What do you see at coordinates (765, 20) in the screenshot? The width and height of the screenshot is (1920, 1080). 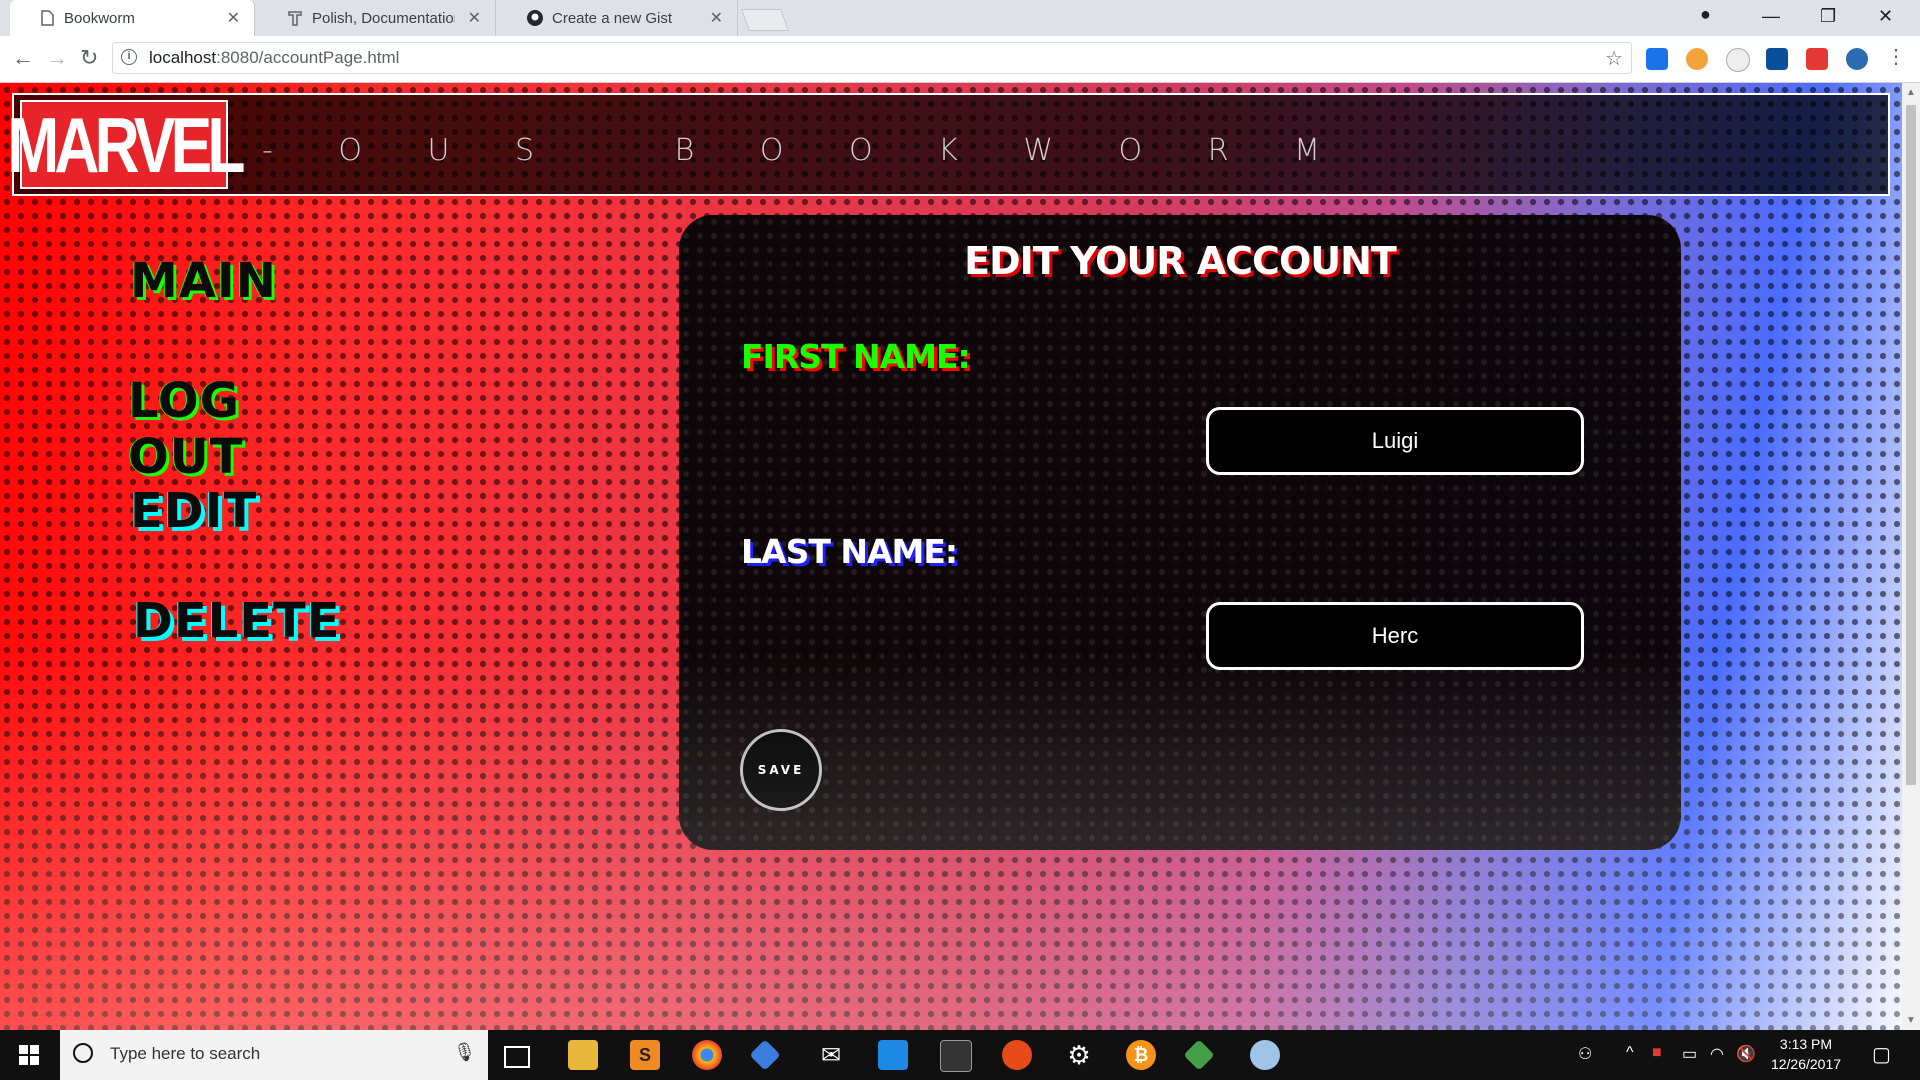 I see `new-tab-button` at bounding box center [765, 20].